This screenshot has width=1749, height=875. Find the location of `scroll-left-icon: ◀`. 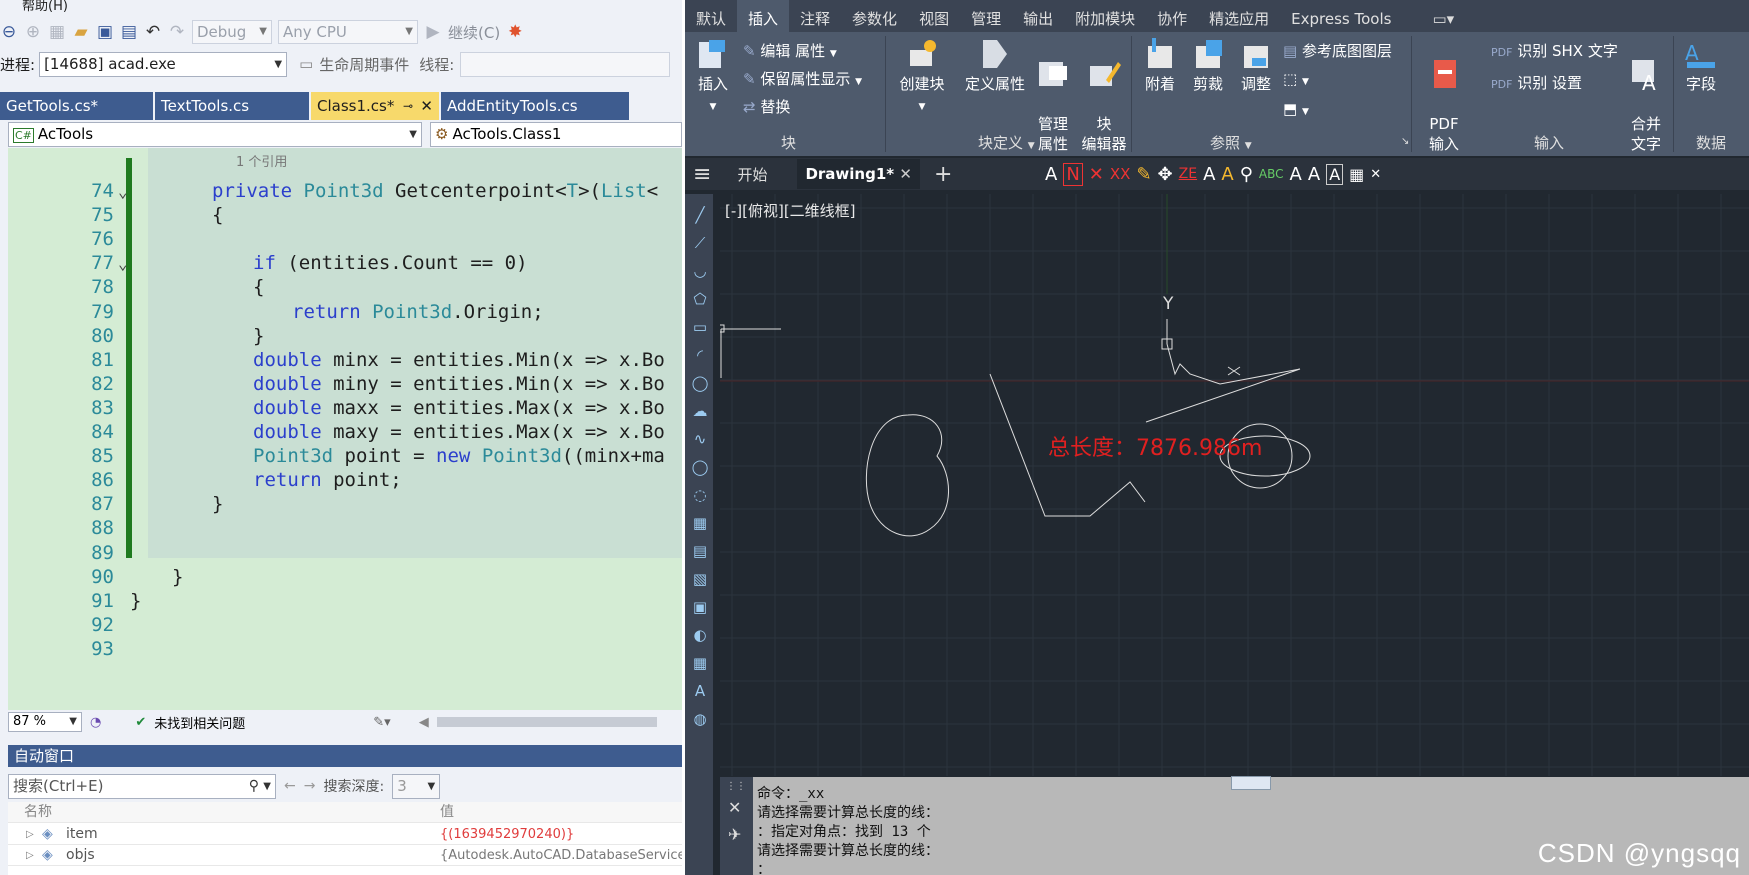

scroll-left-icon: ◀ is located at coordinates (424, 722).